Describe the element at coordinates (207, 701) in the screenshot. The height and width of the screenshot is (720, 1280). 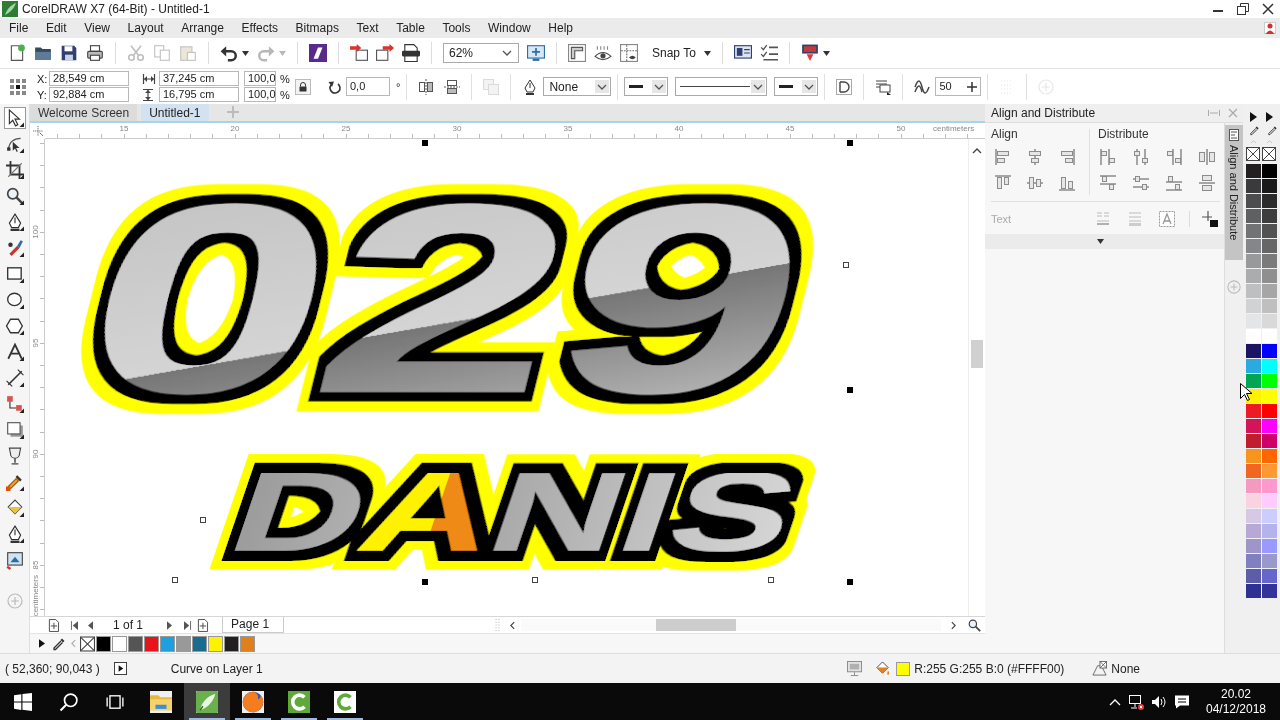
I see `taskbar-app-button` at that location.